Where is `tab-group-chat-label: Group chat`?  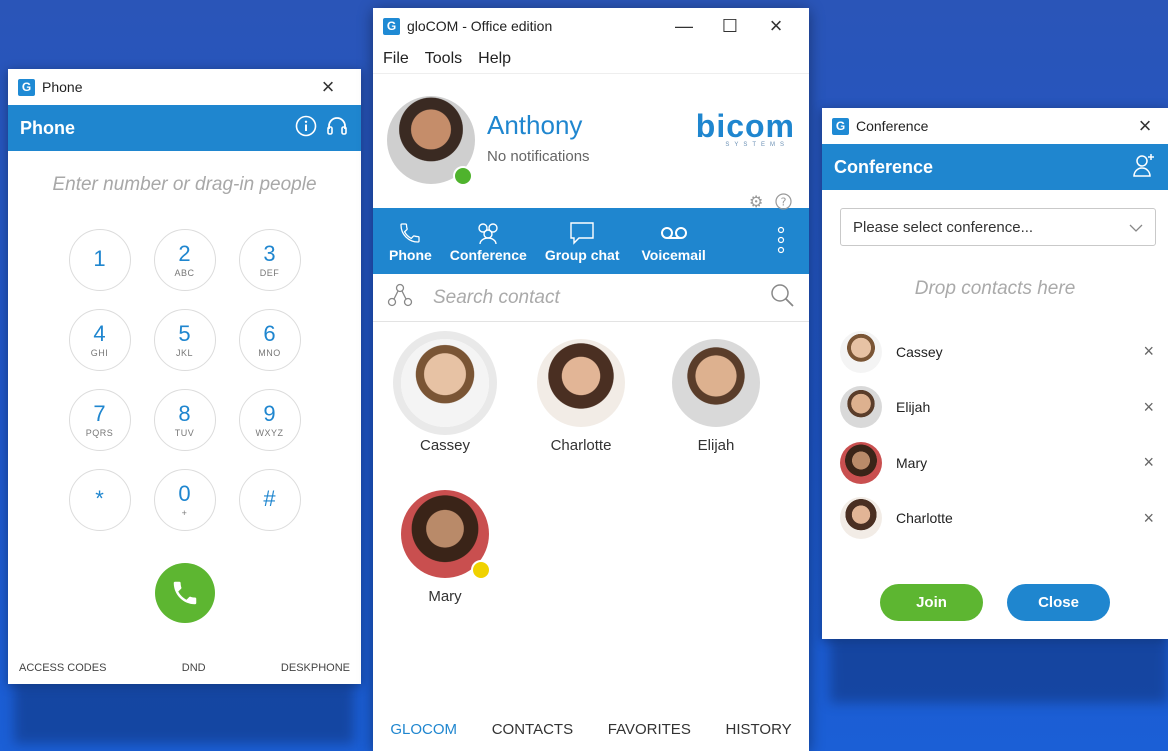
tab-group-chat-label: Group chat is located at coordinates (582, 255).